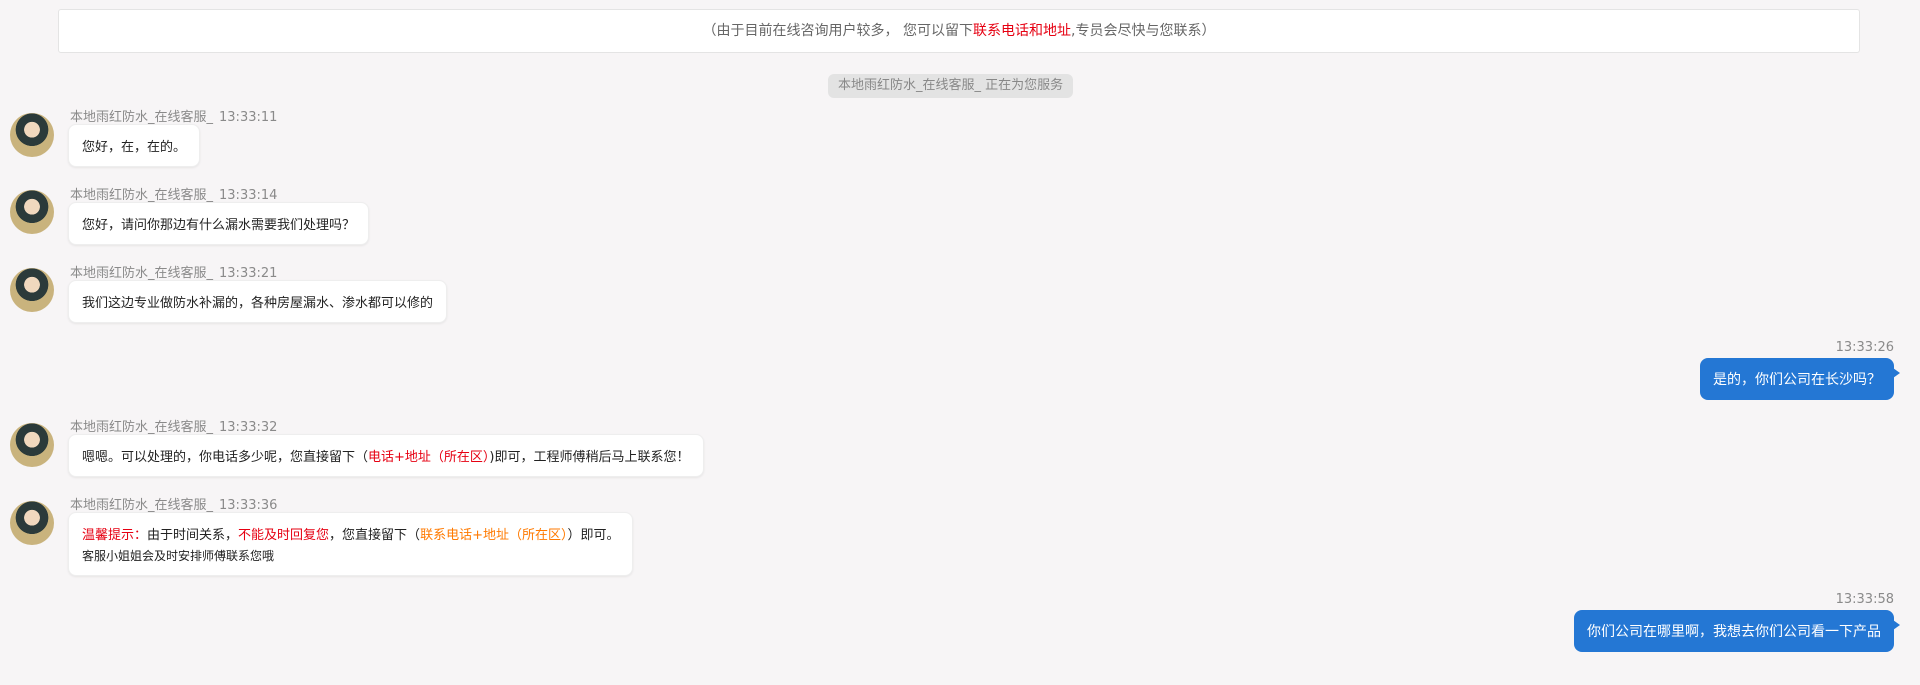 The width and height of the screenshot is (1920, 685). I want to click on message-meta: 本地雨红防水_在线客服_ 13:33:32, so click(173, 425).